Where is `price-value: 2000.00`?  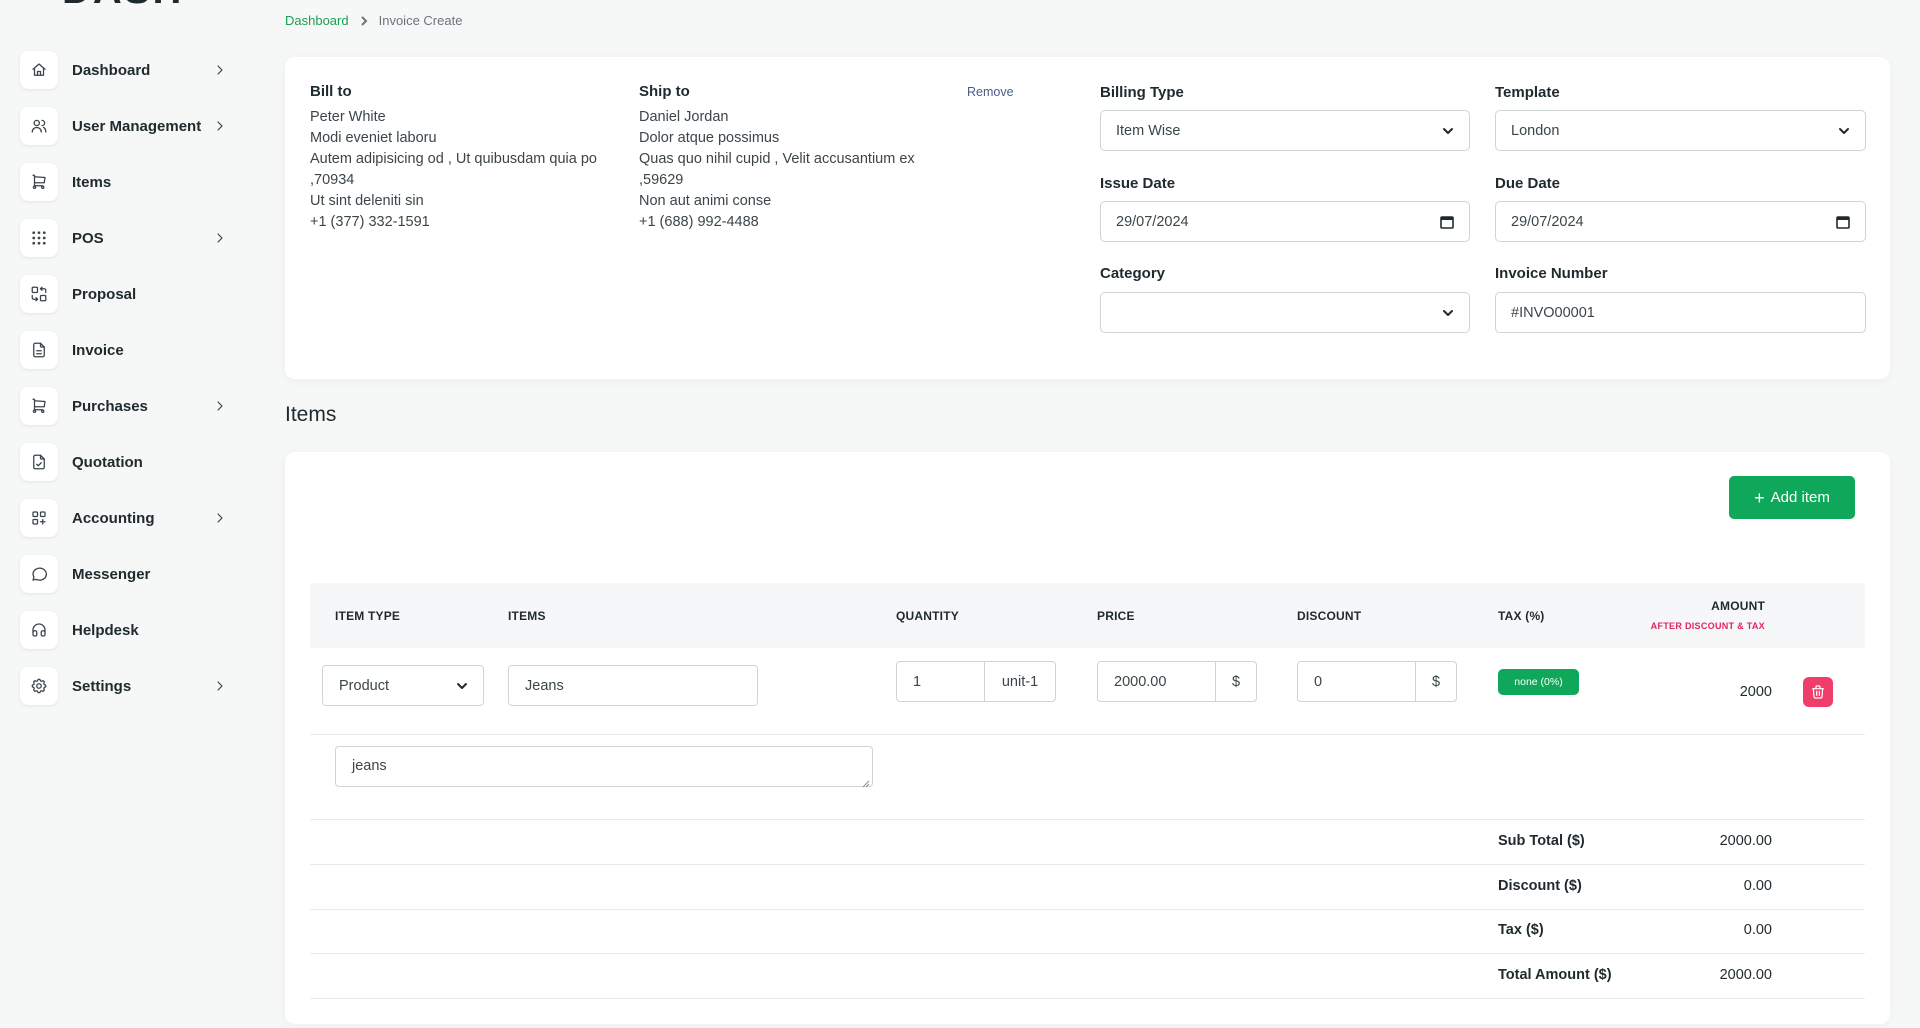 price-value: 2000.00 is located at coordinates (1140, 681).